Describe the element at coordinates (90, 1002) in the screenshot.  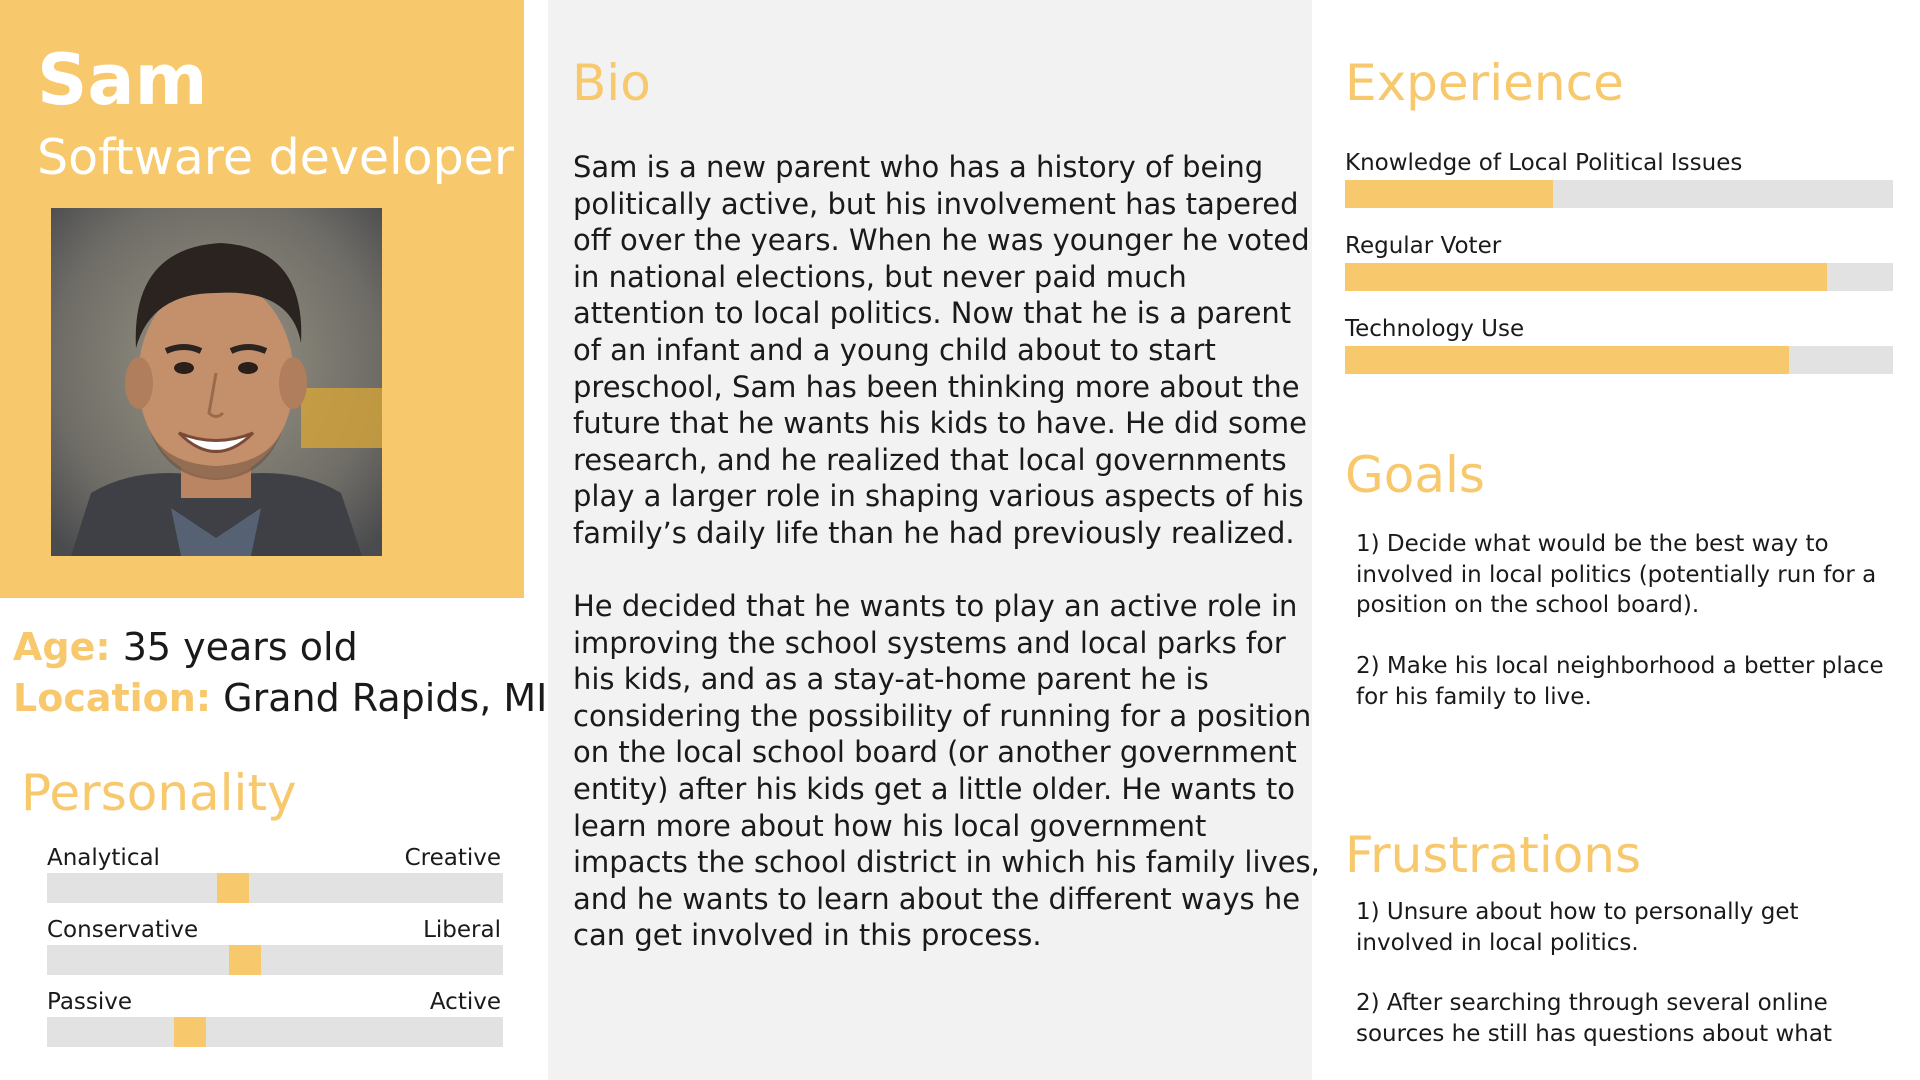
I see `slider-passive-label: Passive` at that location.